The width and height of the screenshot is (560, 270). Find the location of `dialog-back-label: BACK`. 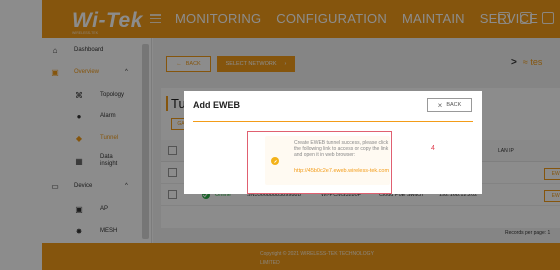

dialog-back-label: BACK is located at coordinates (454, 105).